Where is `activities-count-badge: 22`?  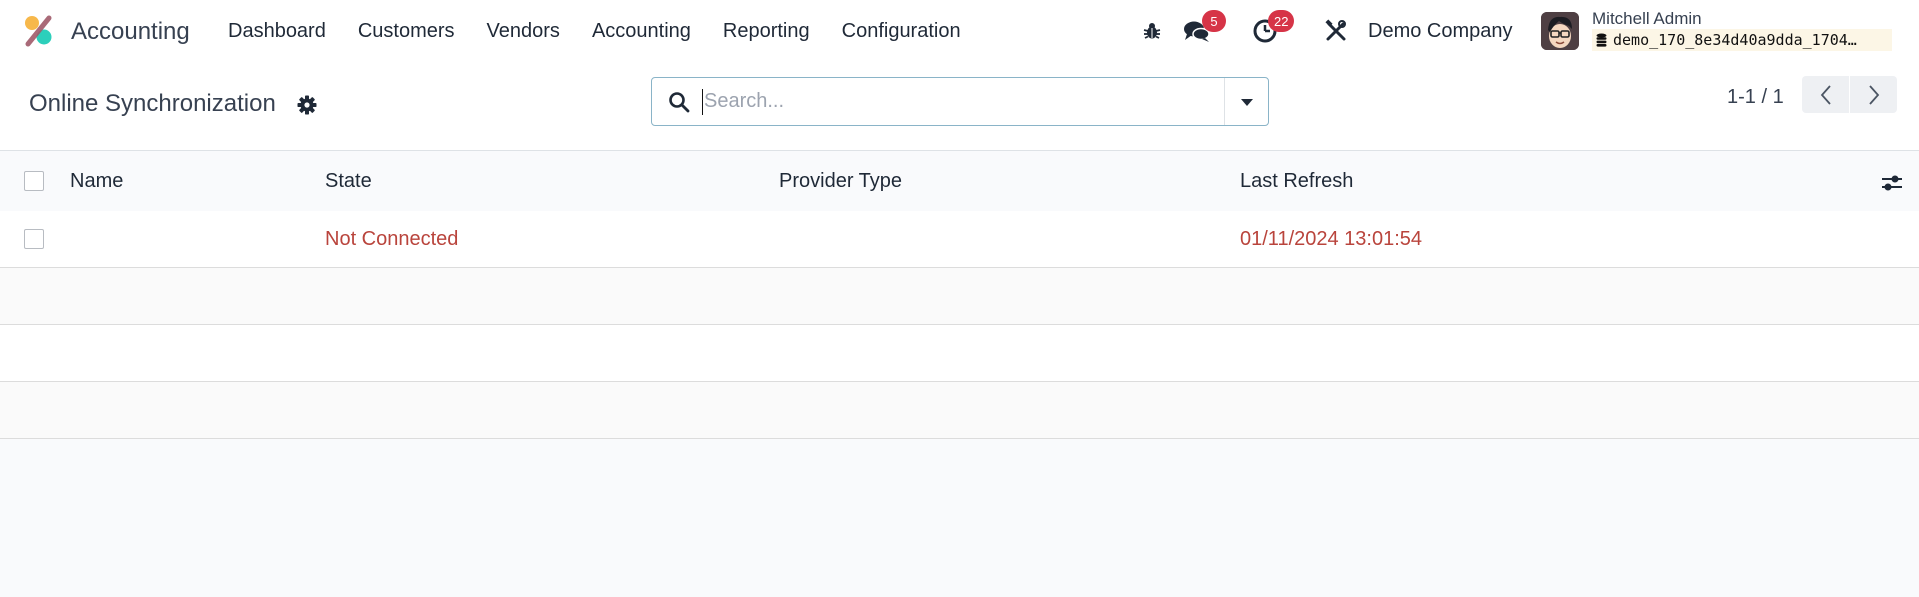
activities-count-badge: 22 is located at coordinates (1281, 21).